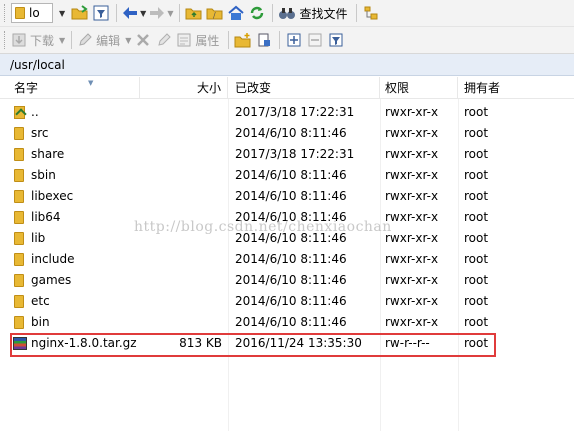  What do you see at coordinates (130, 13) in the screenshot?
I see `back-arrow-icon` at bounding box center [130, 13].